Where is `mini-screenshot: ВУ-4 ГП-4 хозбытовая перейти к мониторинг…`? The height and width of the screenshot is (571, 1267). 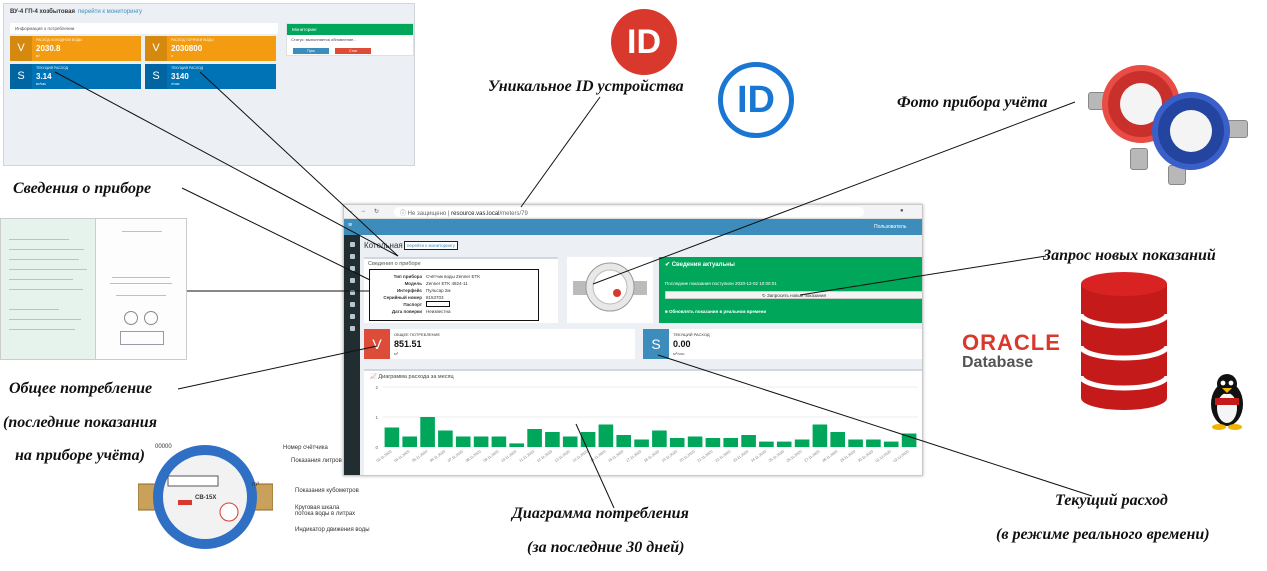 mini-screenshot: ВУ-4 ГП-4 хозбытовая перейти к мониторинг… is located at coordinates (209, 84).